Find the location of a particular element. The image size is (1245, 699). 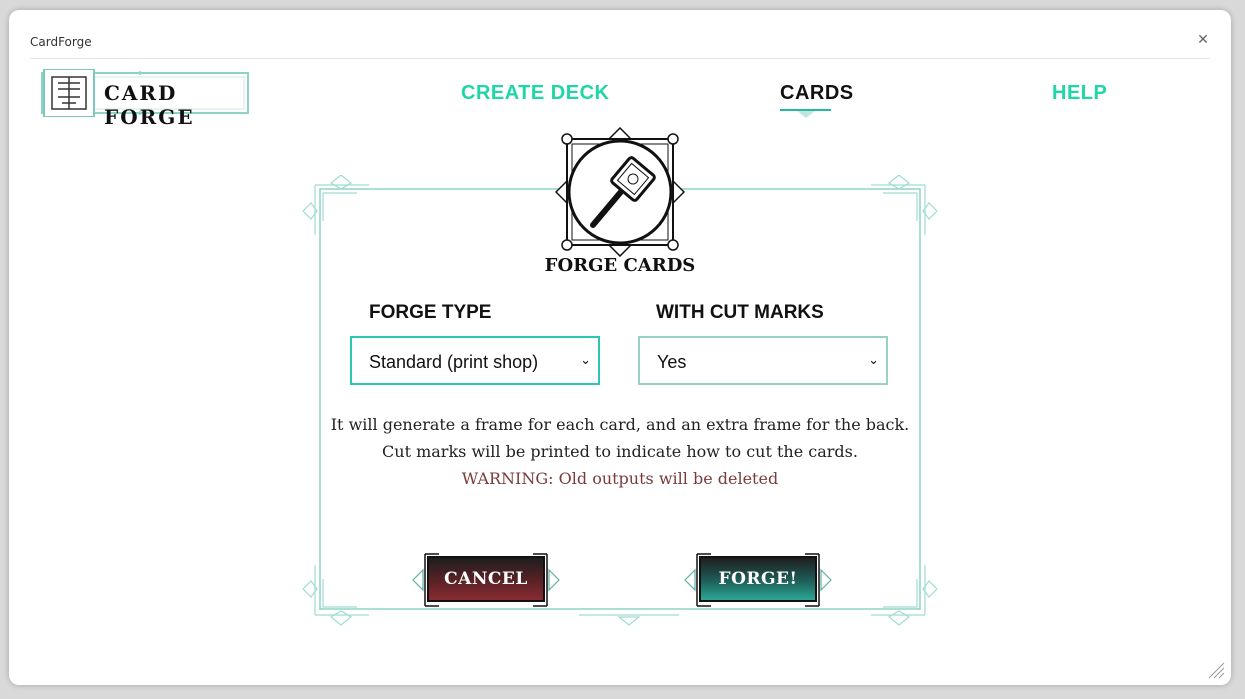

cut-marks-label: WITH CUT MARKS is located at coordinates (740, 312).